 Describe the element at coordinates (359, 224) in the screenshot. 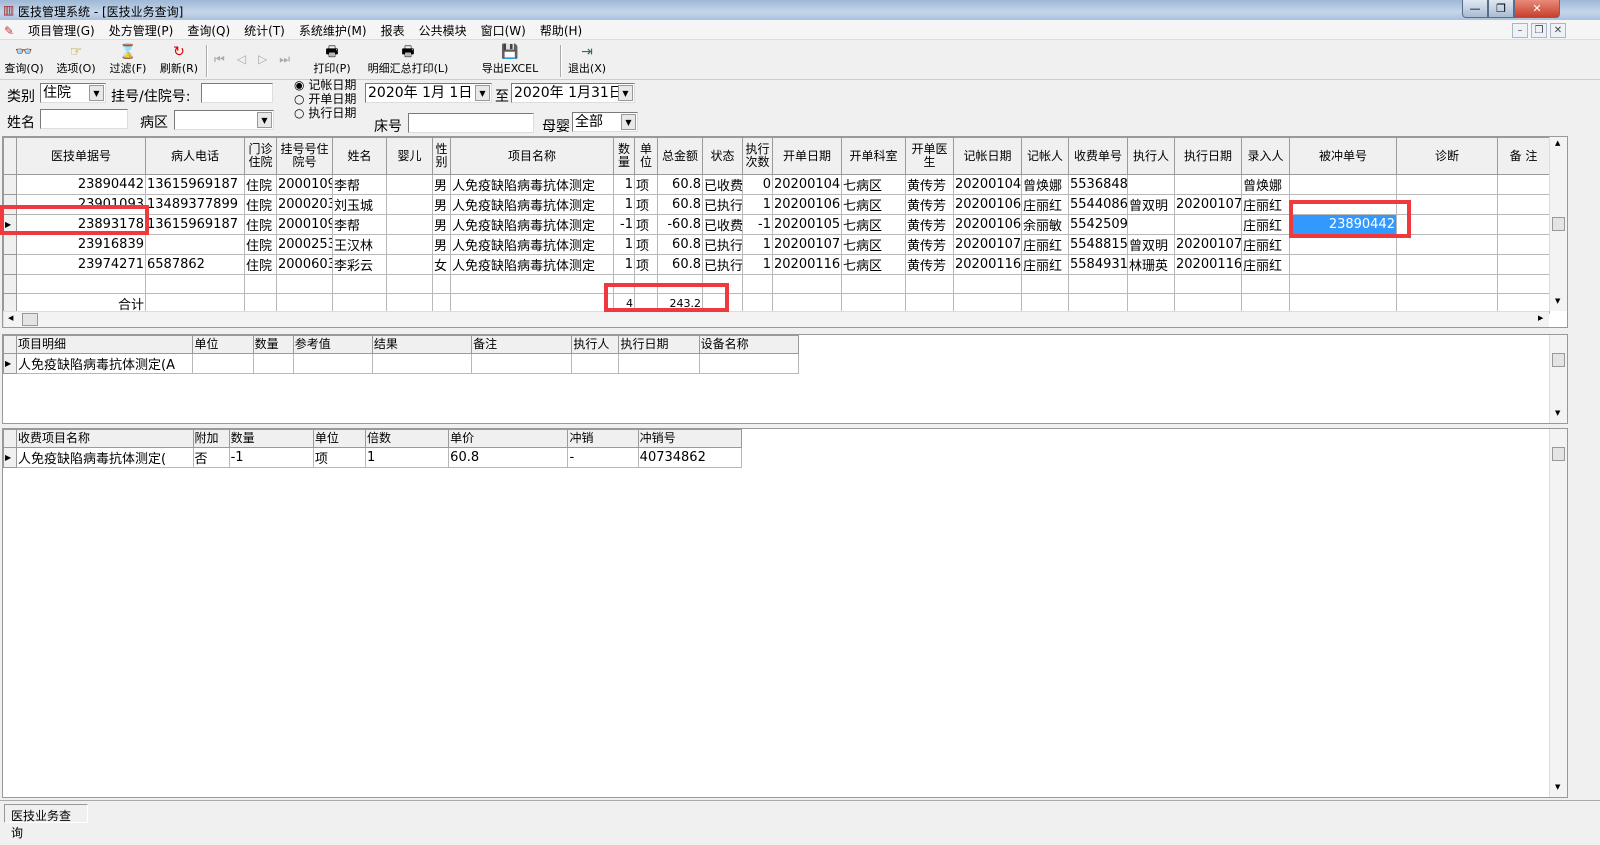

I see `table-cell: 李帮` at that location.